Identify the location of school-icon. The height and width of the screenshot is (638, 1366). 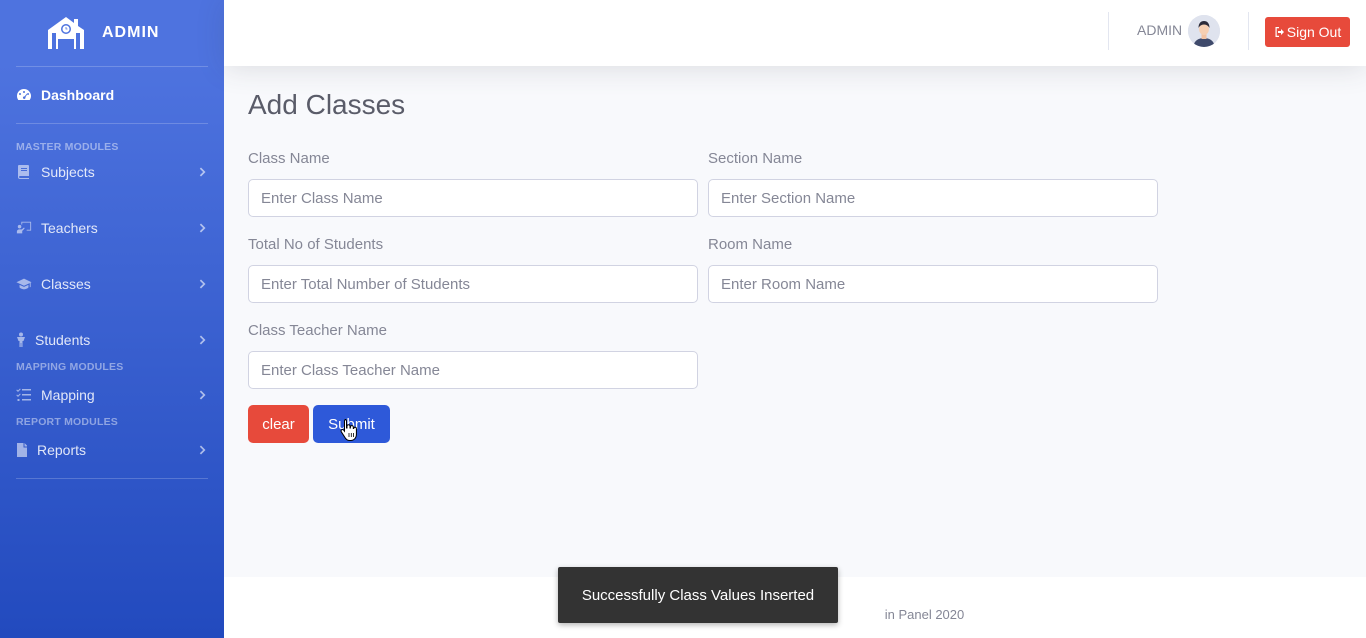
(66, 33).